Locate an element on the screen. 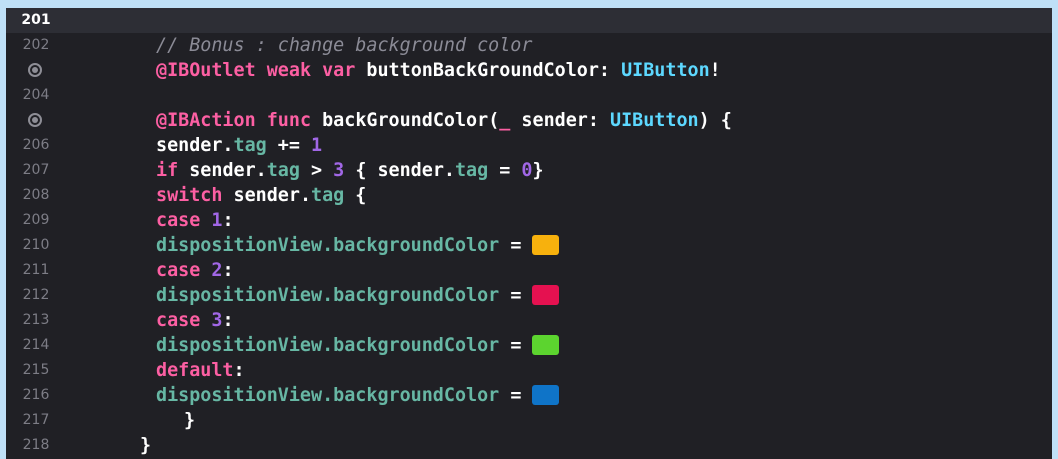  keyword-token: var is located at coordinates (339, 70).